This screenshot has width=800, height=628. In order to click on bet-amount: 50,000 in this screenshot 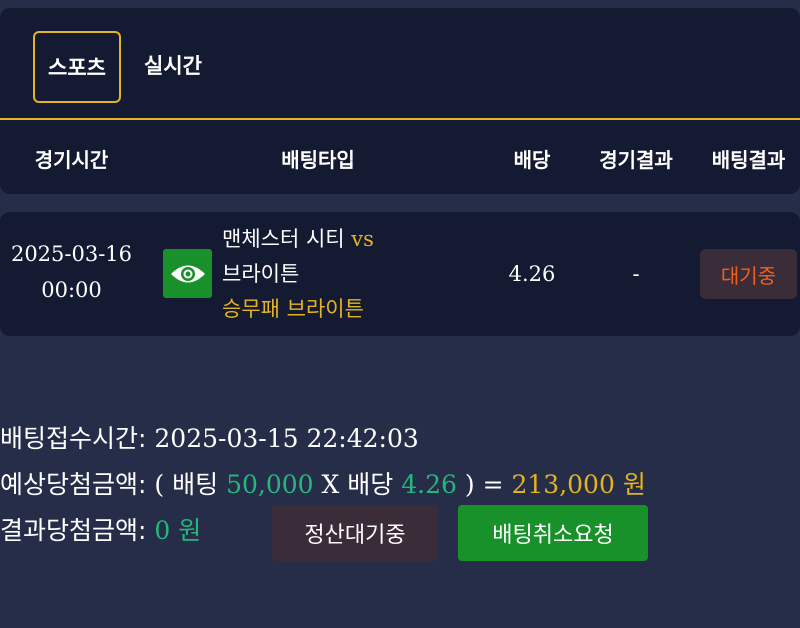, I will do `click(270, 484)`.